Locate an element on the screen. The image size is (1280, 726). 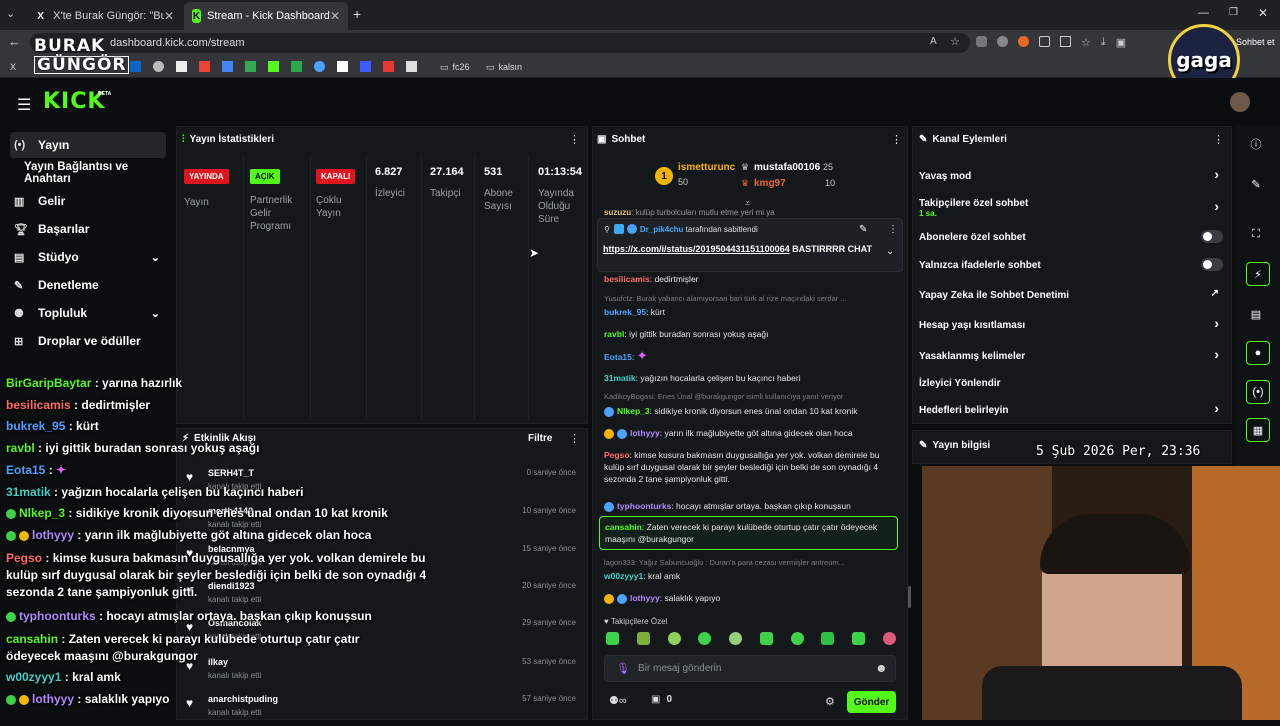
url-input: dashboard.kick.com/stream is located at coordinates (500, 43).